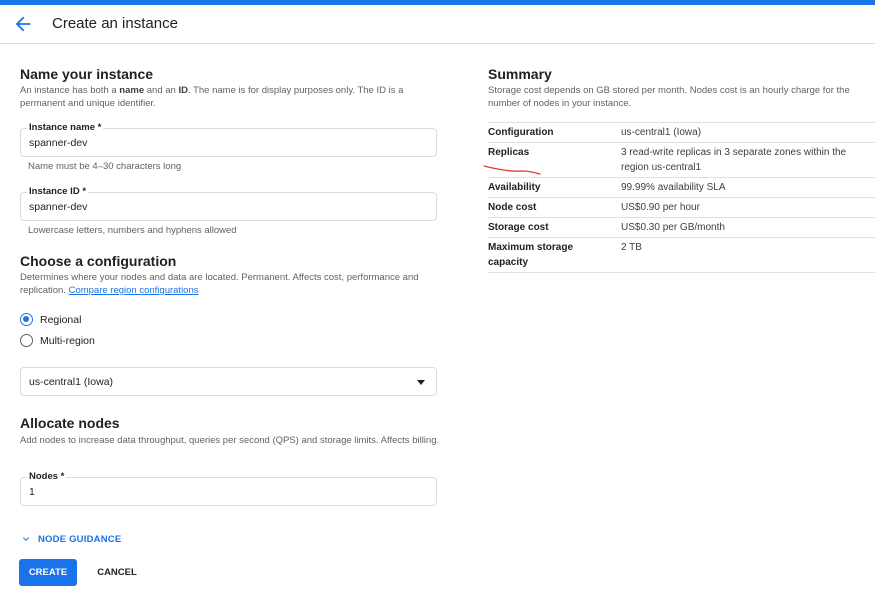 Image resolution: width=875 pixels, height=594 pixels. I want to click on cancel-button: CANCEL, so click(117, 572).